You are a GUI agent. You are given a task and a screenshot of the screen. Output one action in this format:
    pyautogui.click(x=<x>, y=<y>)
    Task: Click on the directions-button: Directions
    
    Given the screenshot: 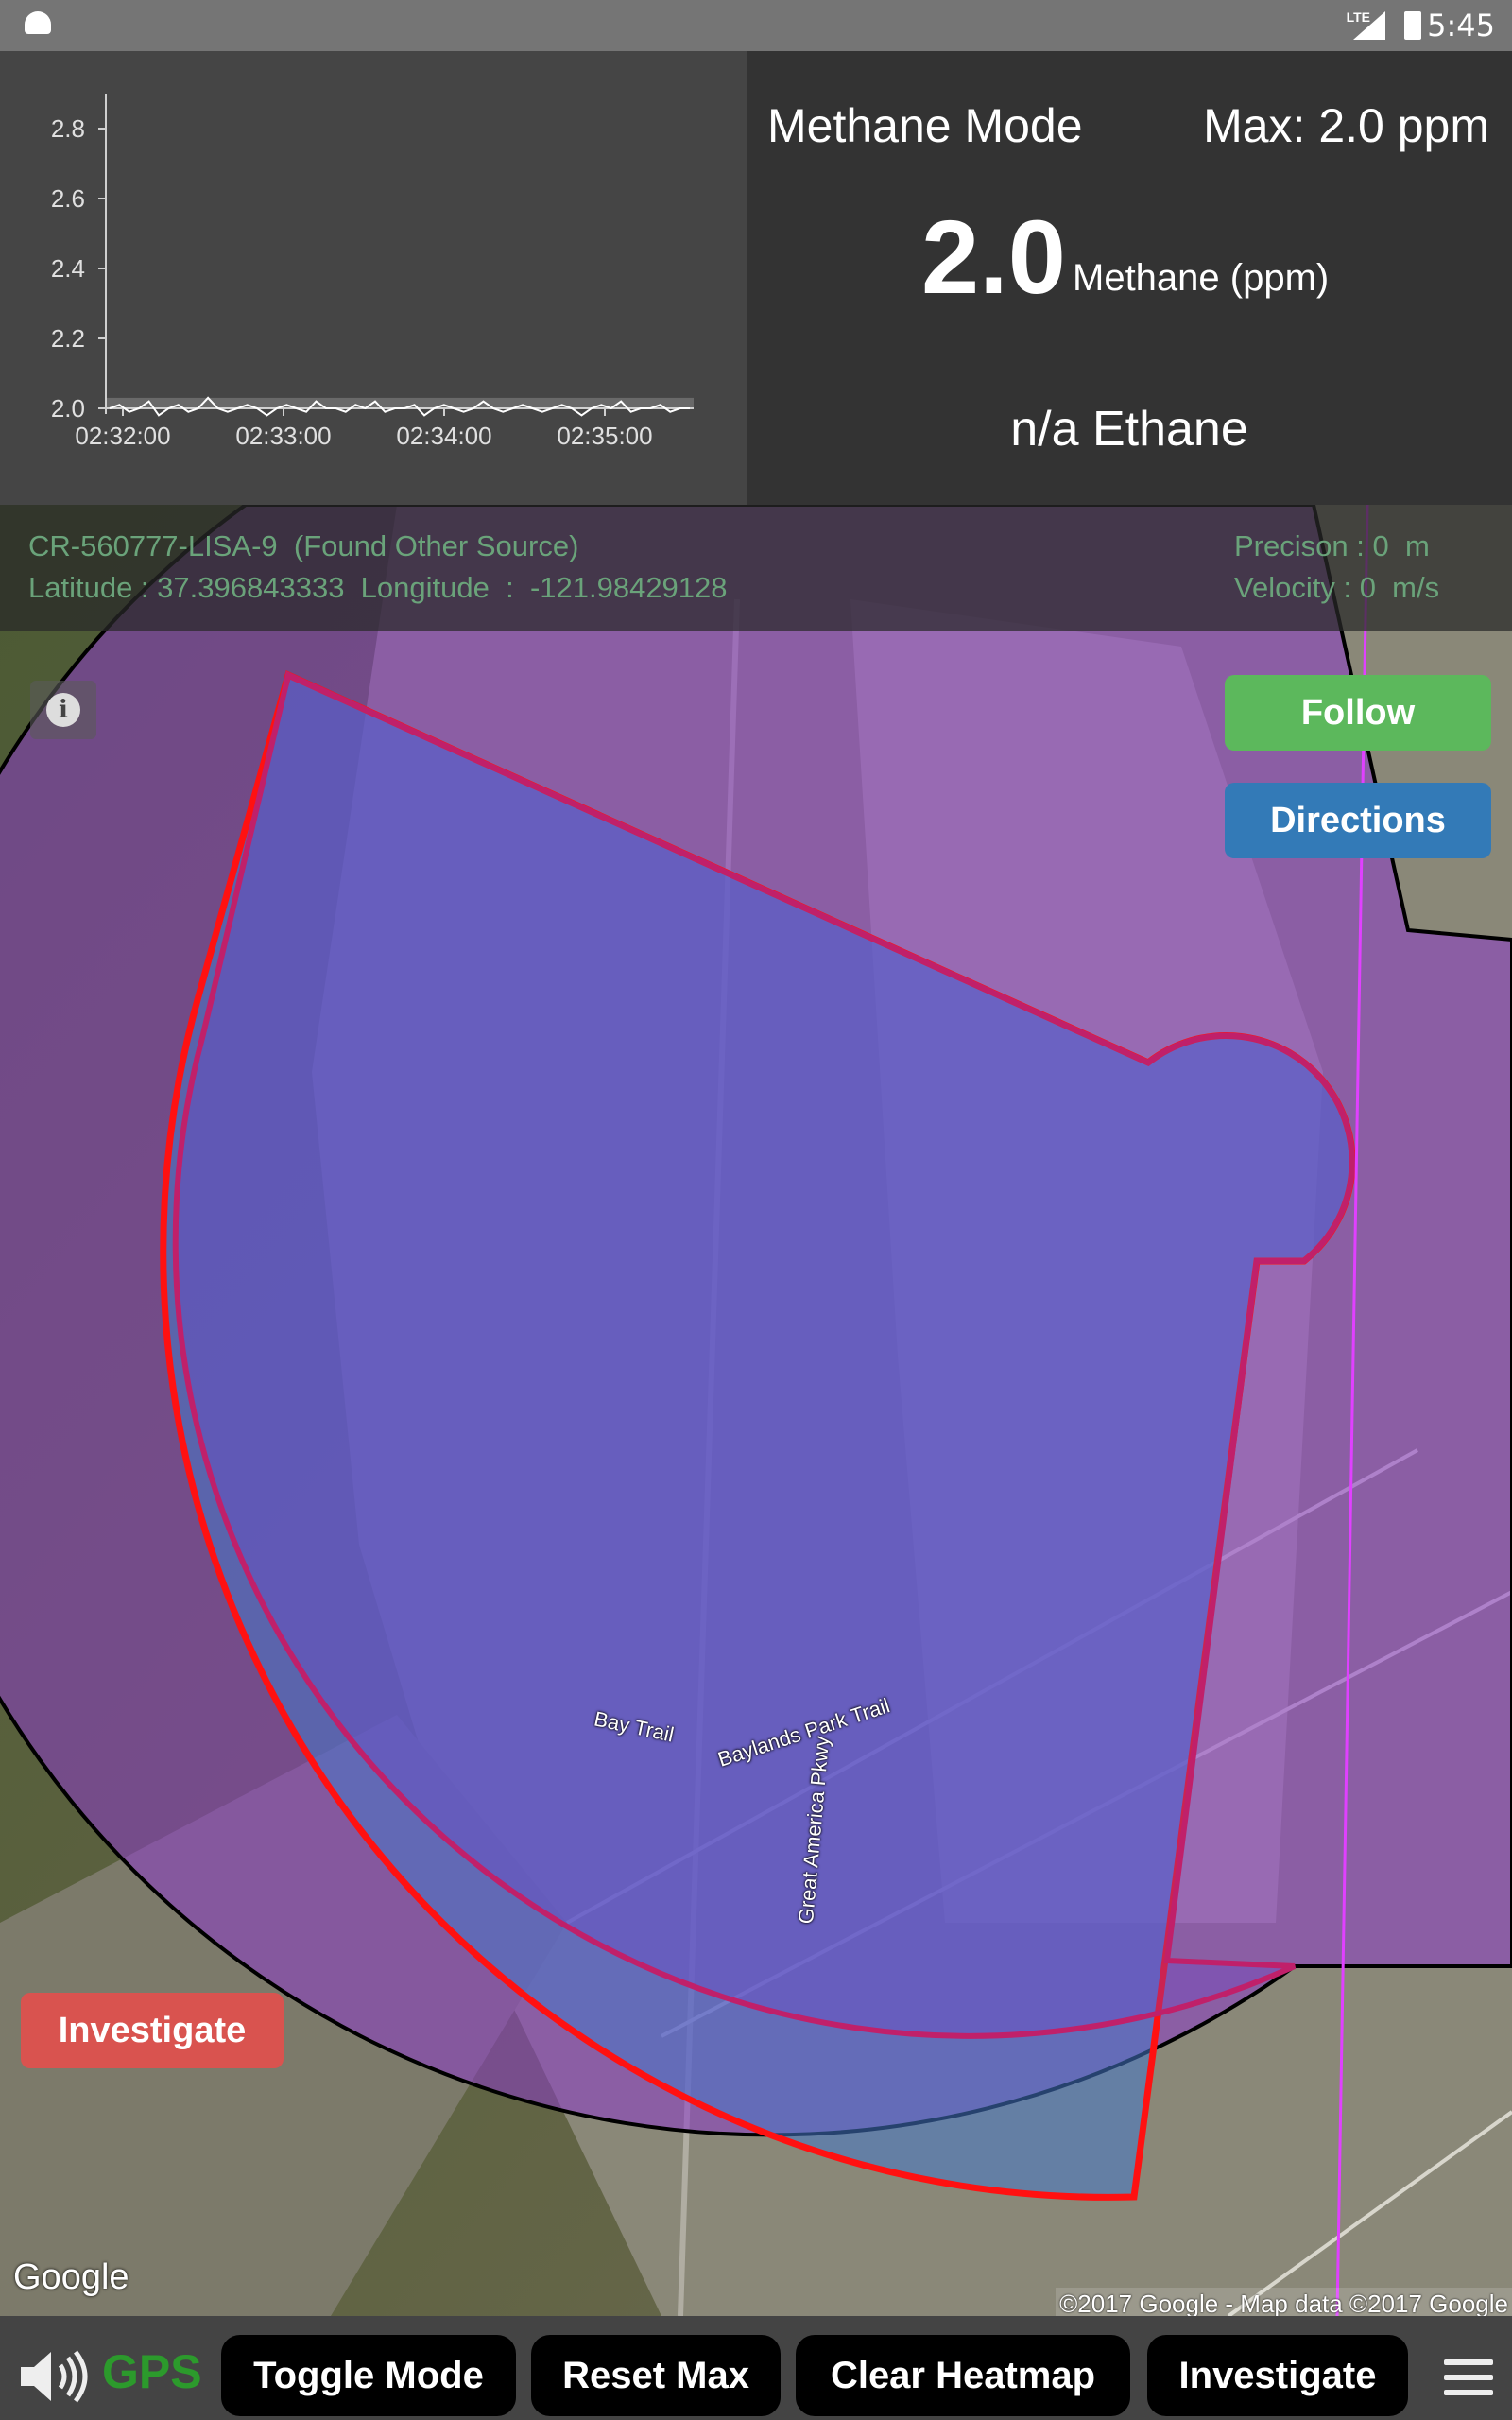 What is the action you would take?
    pyautogui.click(x=1358, y=820)
    